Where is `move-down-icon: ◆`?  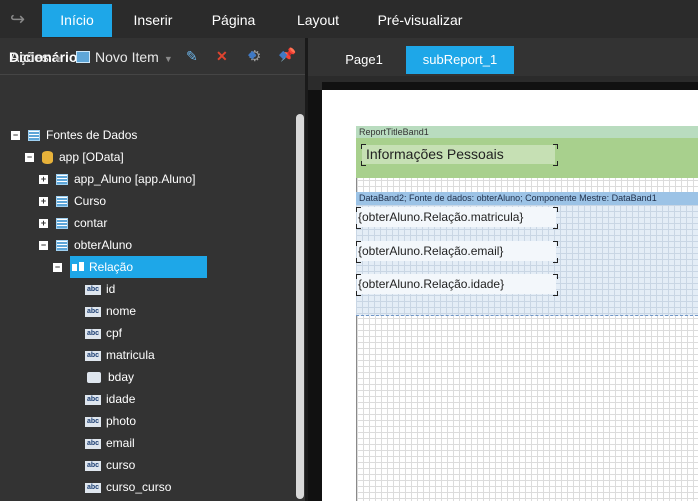
move-down-icon: ◆ is located at coordinates (283, 54).